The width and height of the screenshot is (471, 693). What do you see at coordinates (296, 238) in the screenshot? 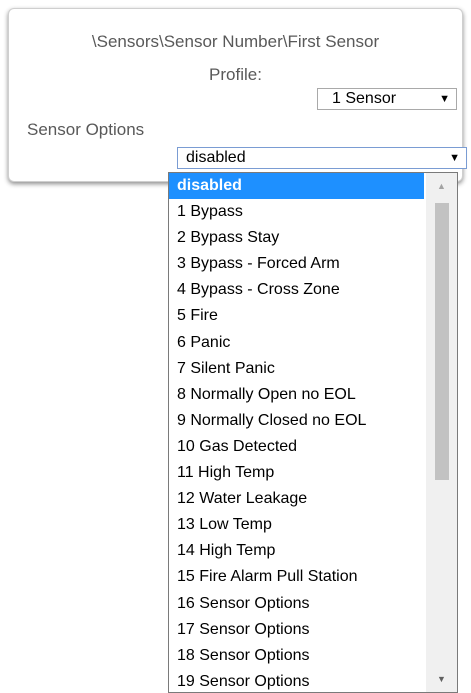
I see `dropdown-option: 2 Bypass Stay` at bounding box center [296, 238].